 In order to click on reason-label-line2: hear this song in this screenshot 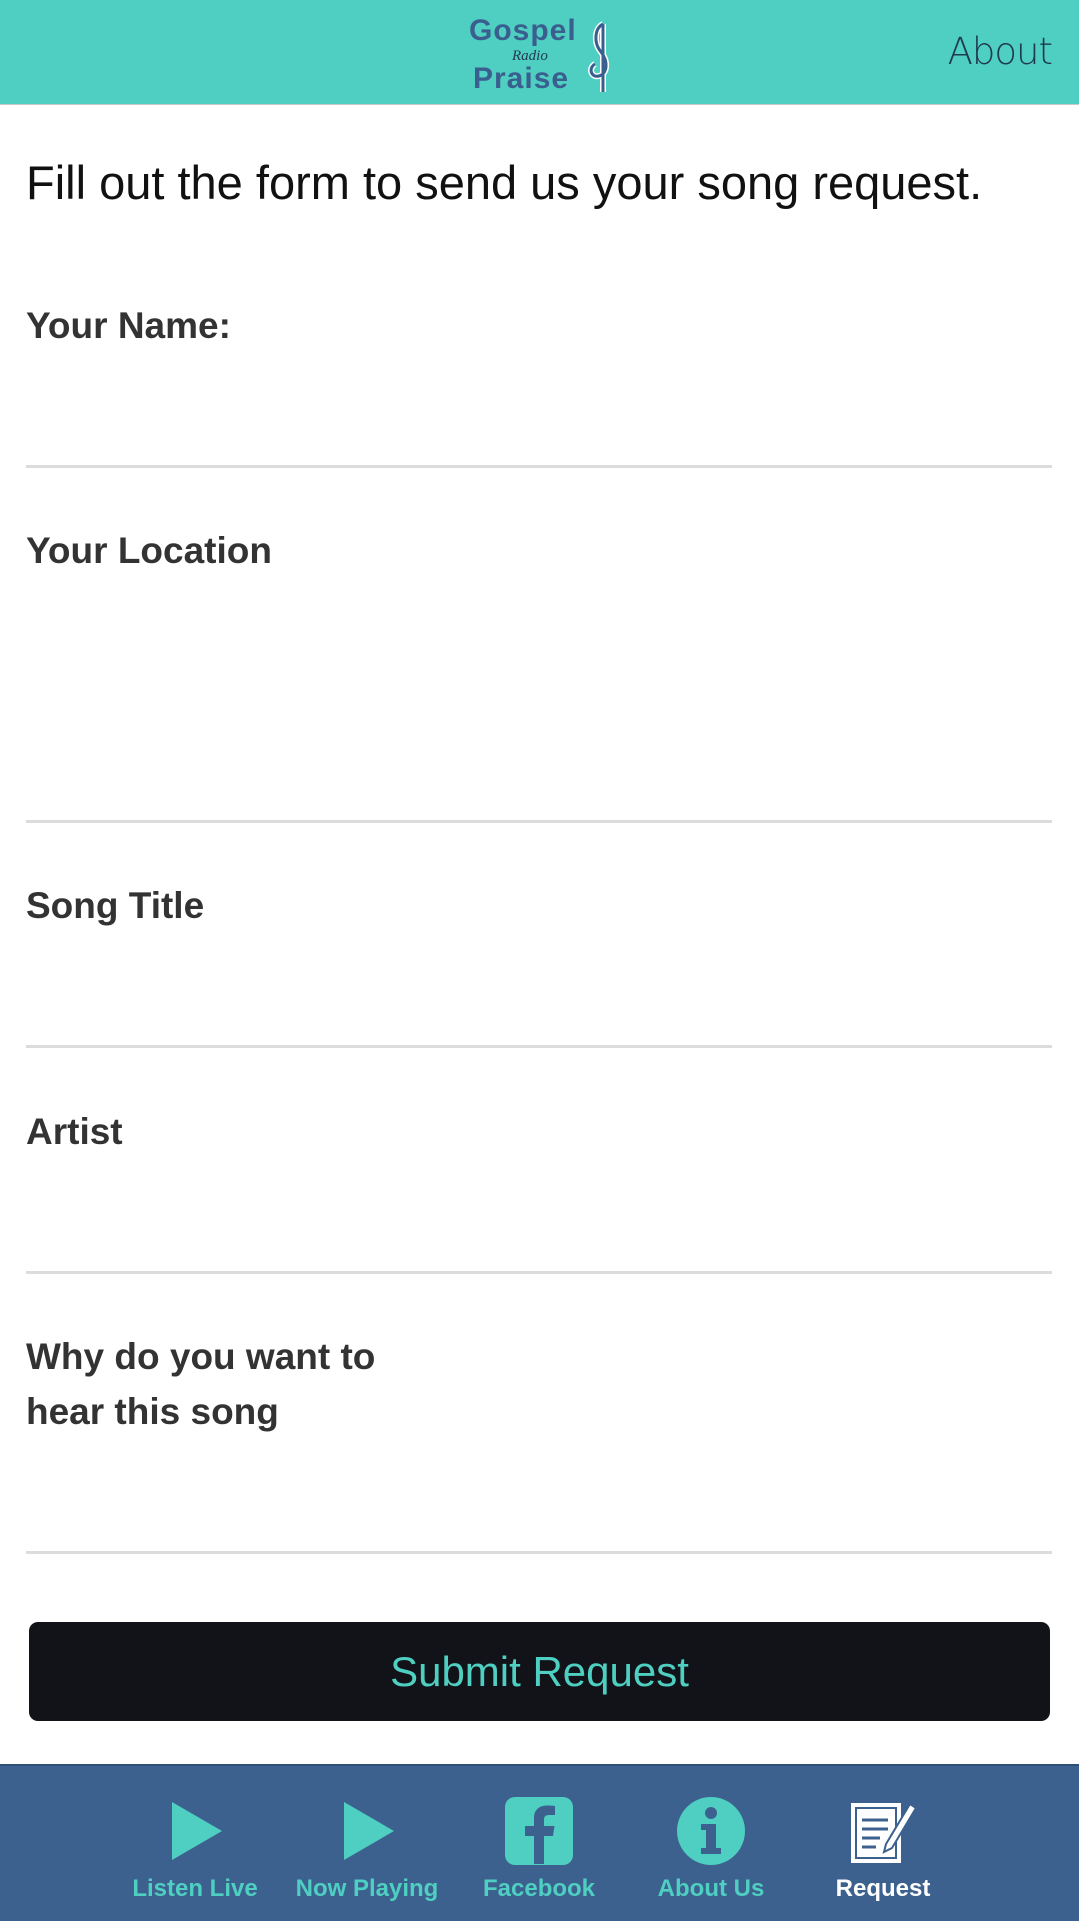, I will do `click(152, 1411)`.